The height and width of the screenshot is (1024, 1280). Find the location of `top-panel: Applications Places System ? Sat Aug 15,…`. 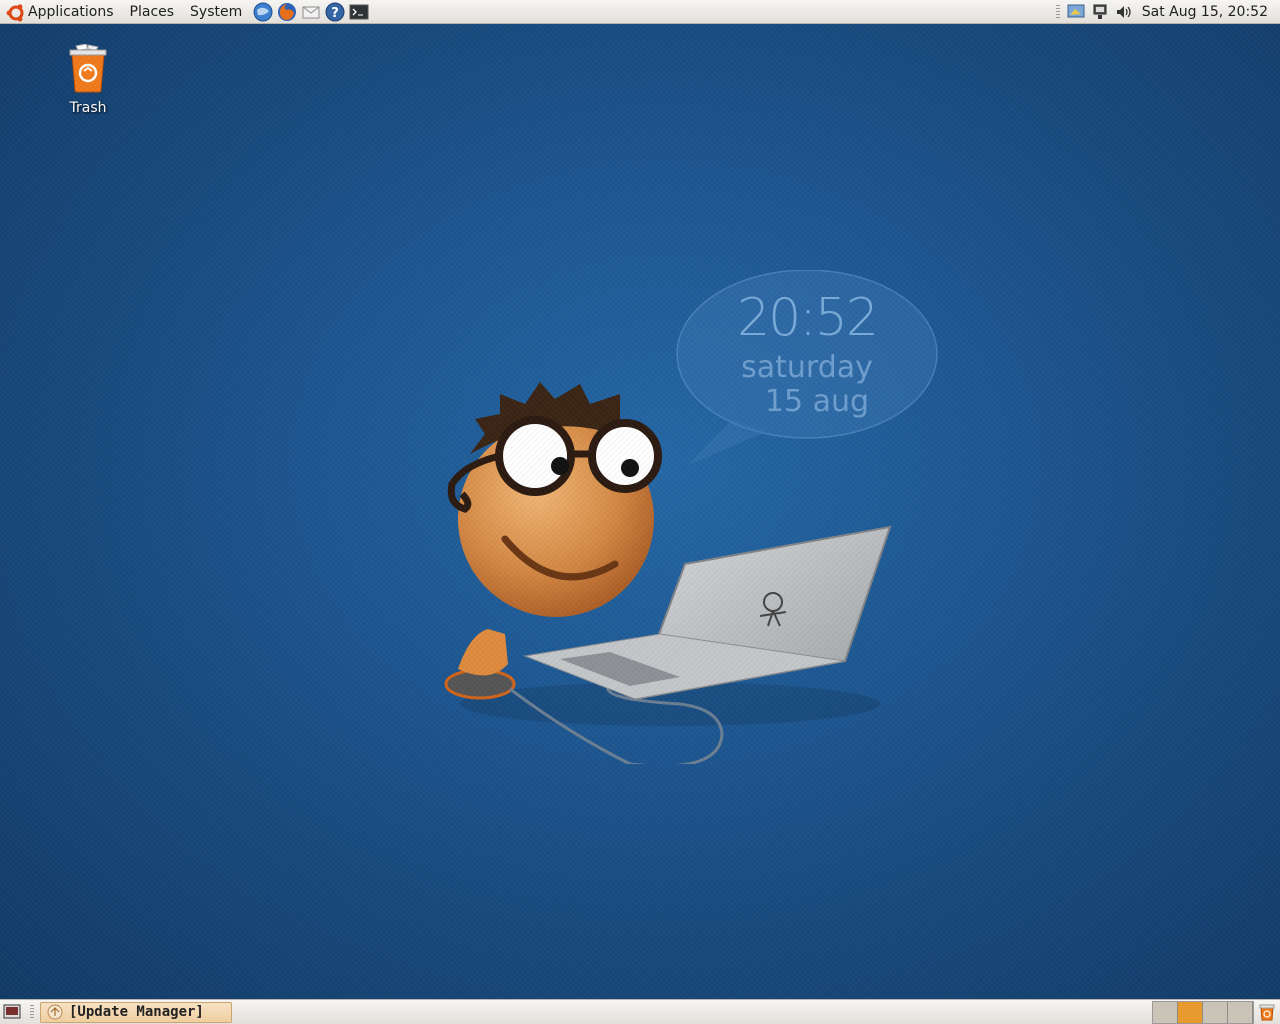

top-panel: Applications Places System ? Sat Aug 15,… is located at coordinates (640, 12).